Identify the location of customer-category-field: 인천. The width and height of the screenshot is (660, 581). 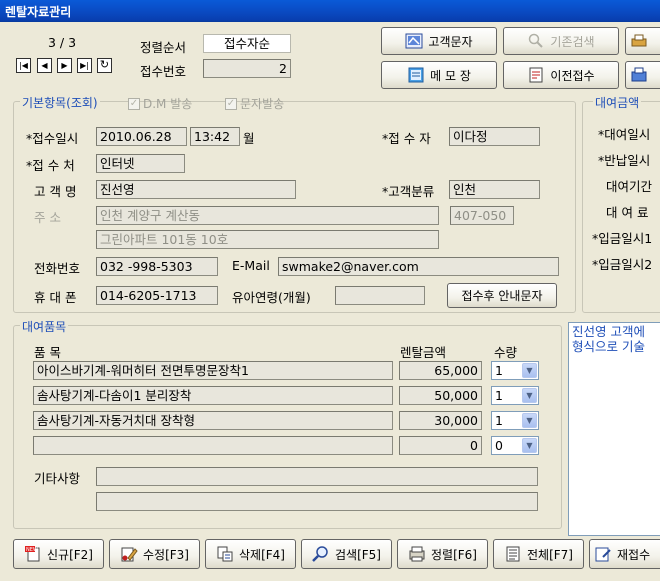
(494, 189).